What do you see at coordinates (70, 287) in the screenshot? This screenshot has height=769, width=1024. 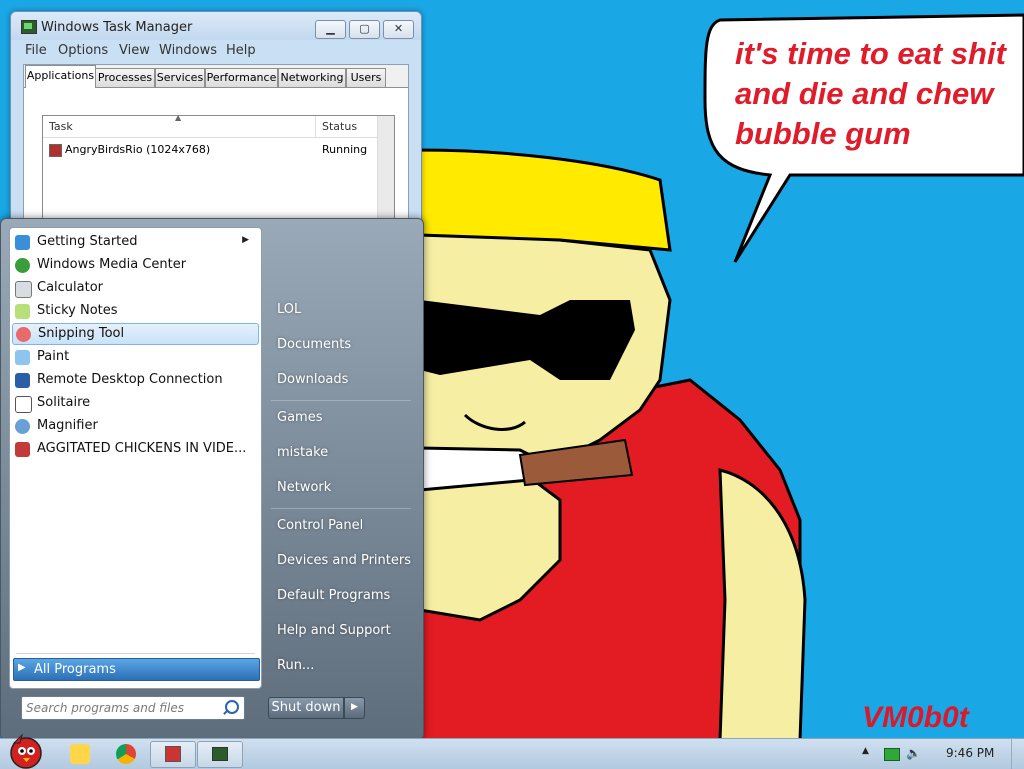 I see `program-label: Calculator` at bounding box center [70, 287].